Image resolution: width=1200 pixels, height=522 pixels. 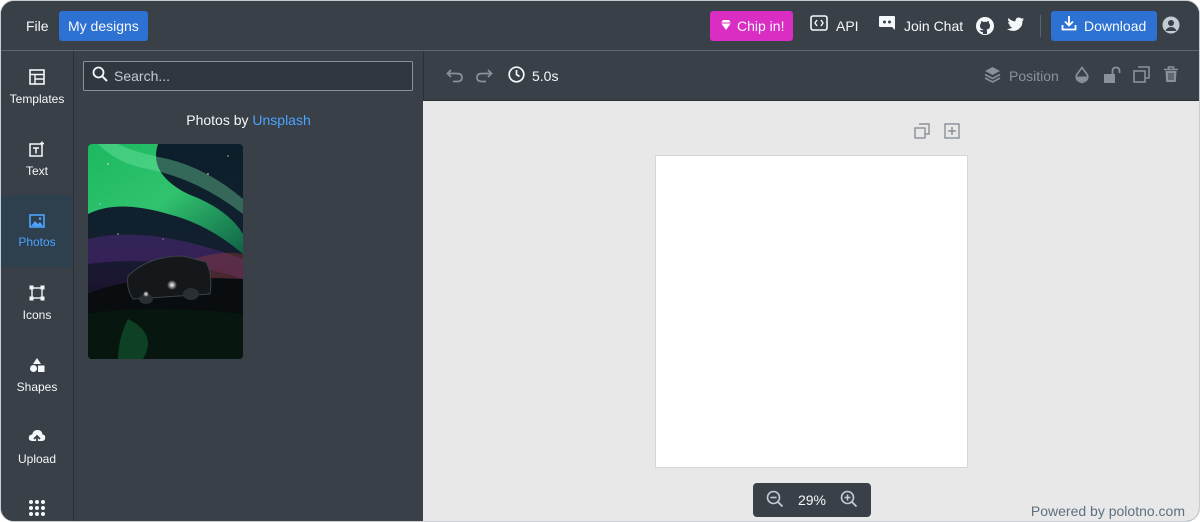 I want to click on diamond-icon, so click(x=726, y=26).